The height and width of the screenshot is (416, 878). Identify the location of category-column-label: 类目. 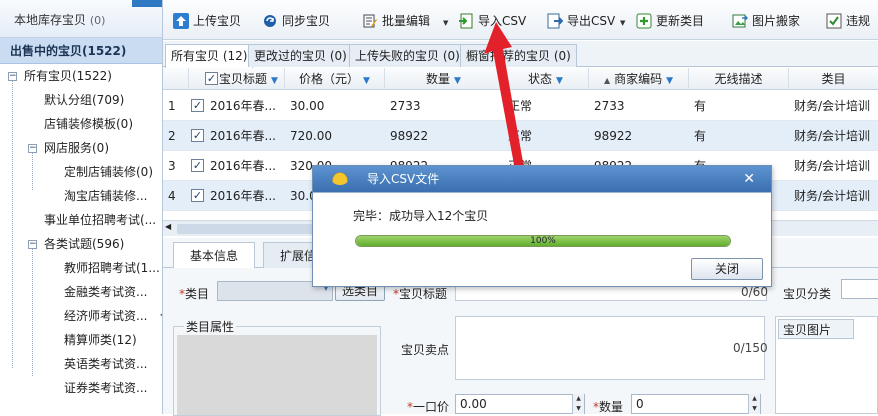
(833, 79).